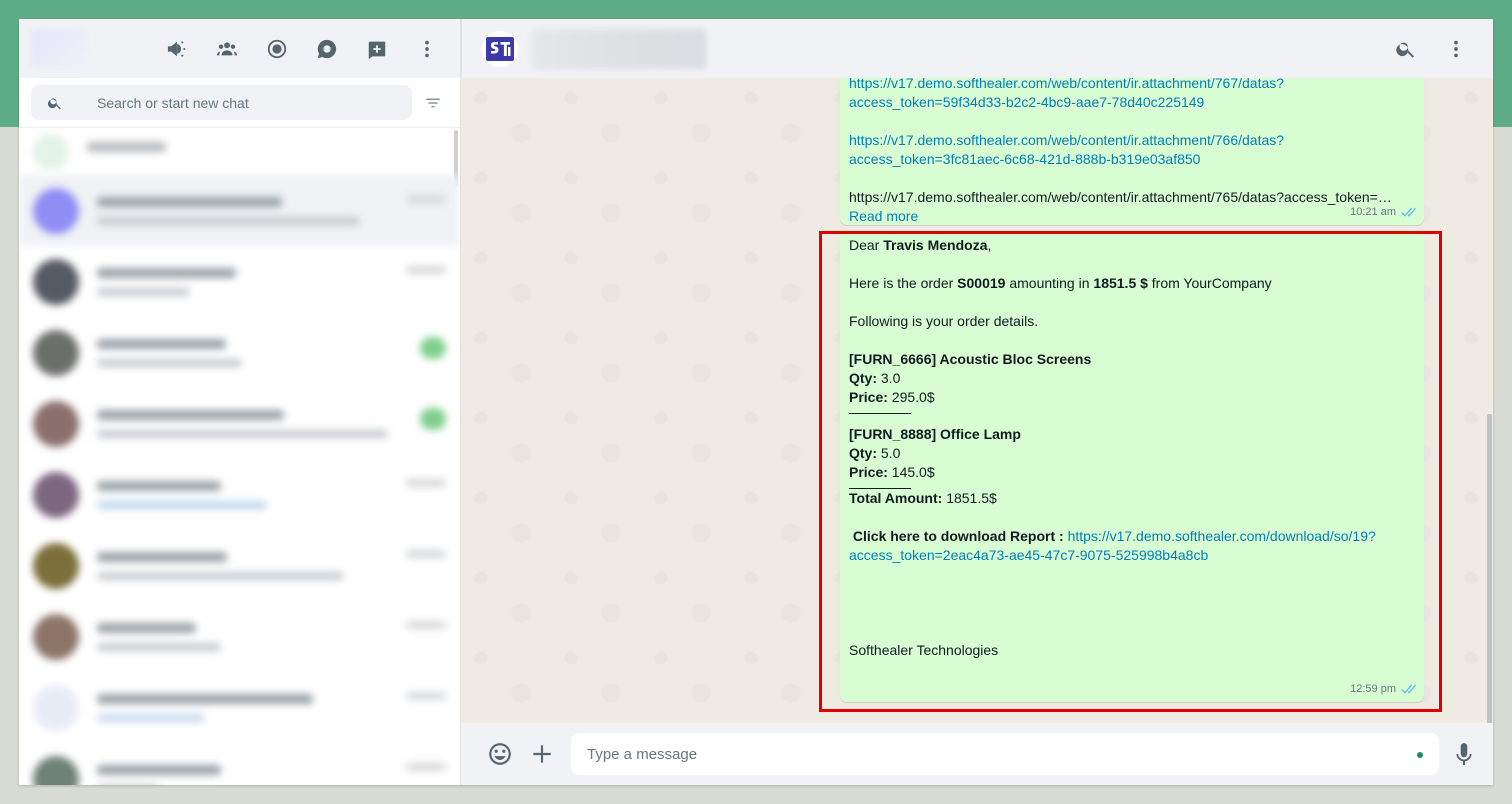 This screenshot has height=804, width=1512. Describe the element at coordinates (500, 48) in the screenshot. I see `softhealer-logo-icon` at that location.